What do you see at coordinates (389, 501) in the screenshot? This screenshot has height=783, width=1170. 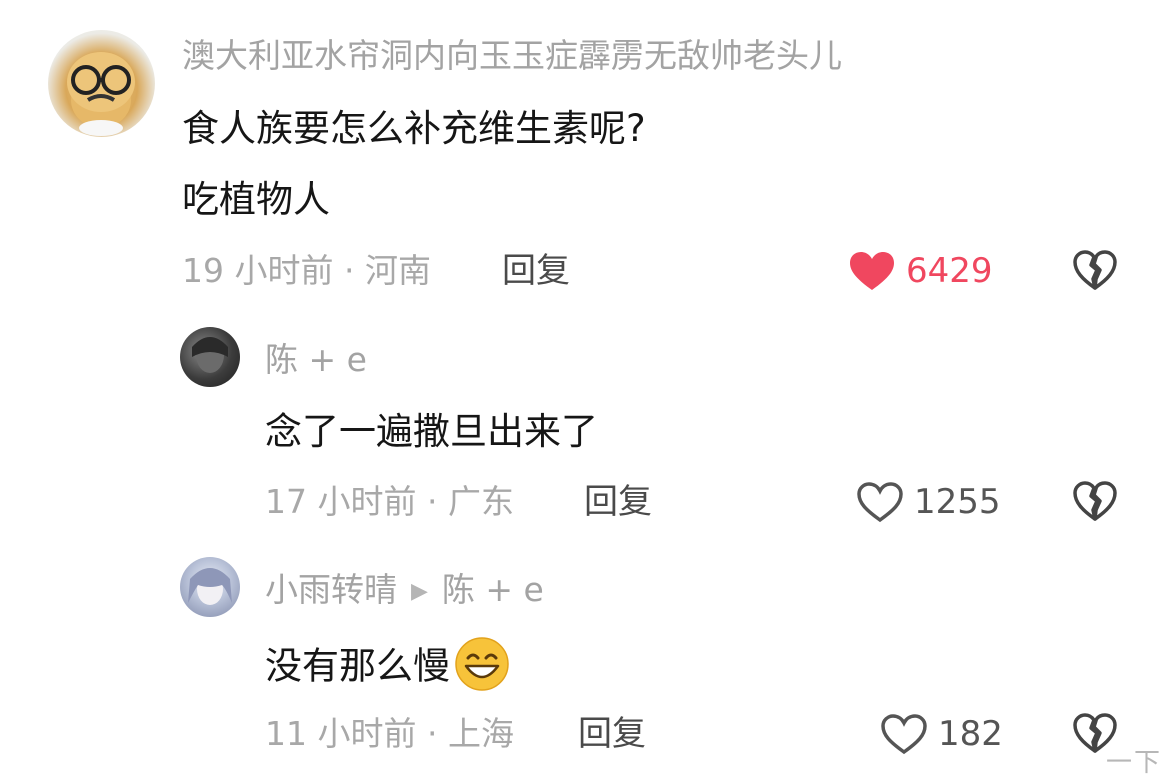 I see `comment-meta: 17 小时前 · 广东` at bounding box center [389, 501].